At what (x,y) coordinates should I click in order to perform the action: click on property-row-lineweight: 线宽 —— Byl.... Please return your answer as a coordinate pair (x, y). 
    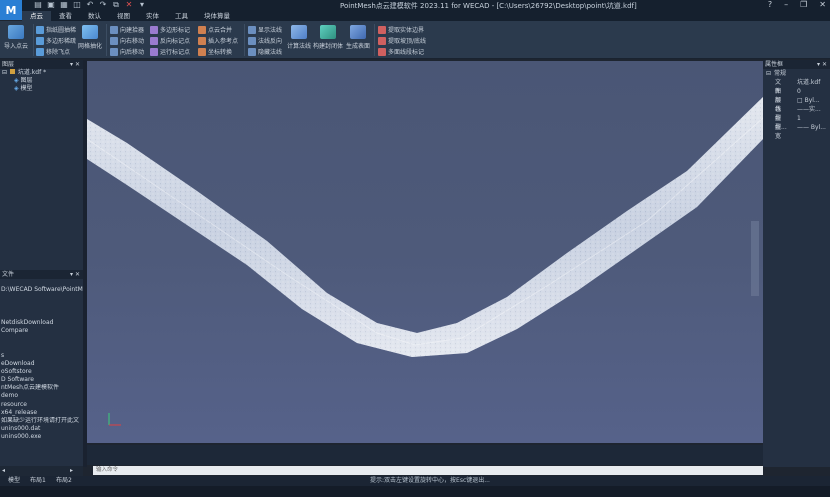
    Looking at the image, I should click on (796, 131).